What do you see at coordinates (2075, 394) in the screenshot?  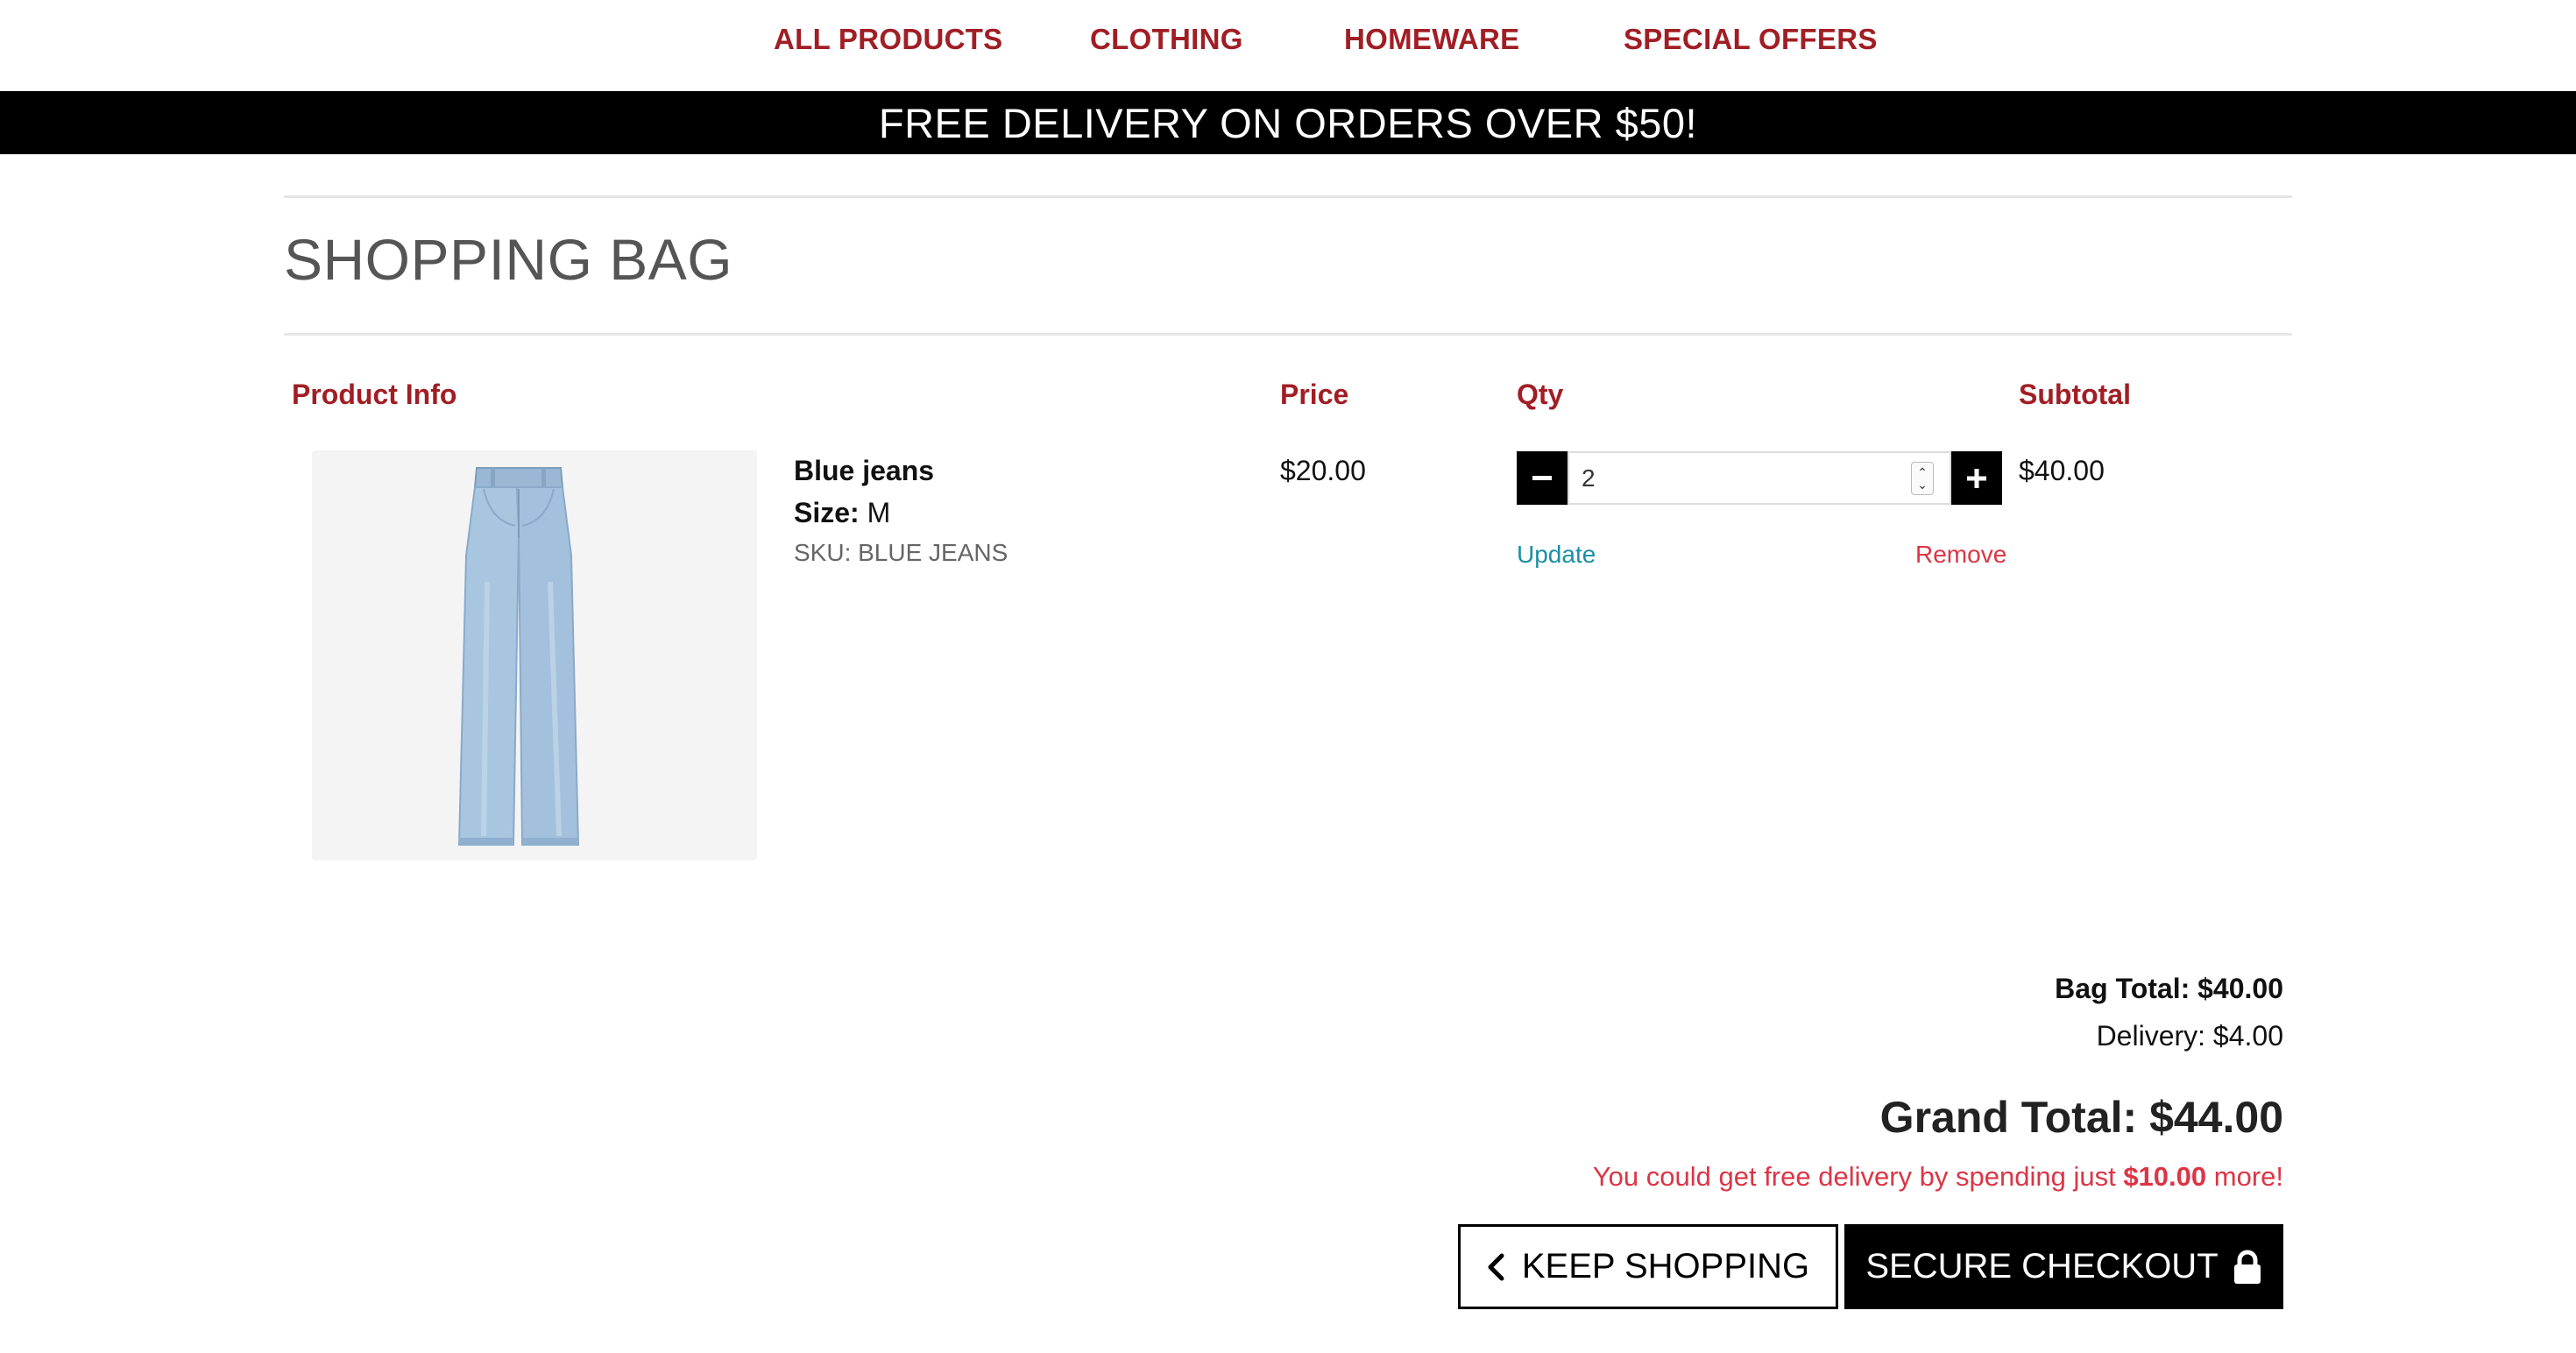 I see `header-subtotal: Subtotal` at bounding box center [2075, 394].